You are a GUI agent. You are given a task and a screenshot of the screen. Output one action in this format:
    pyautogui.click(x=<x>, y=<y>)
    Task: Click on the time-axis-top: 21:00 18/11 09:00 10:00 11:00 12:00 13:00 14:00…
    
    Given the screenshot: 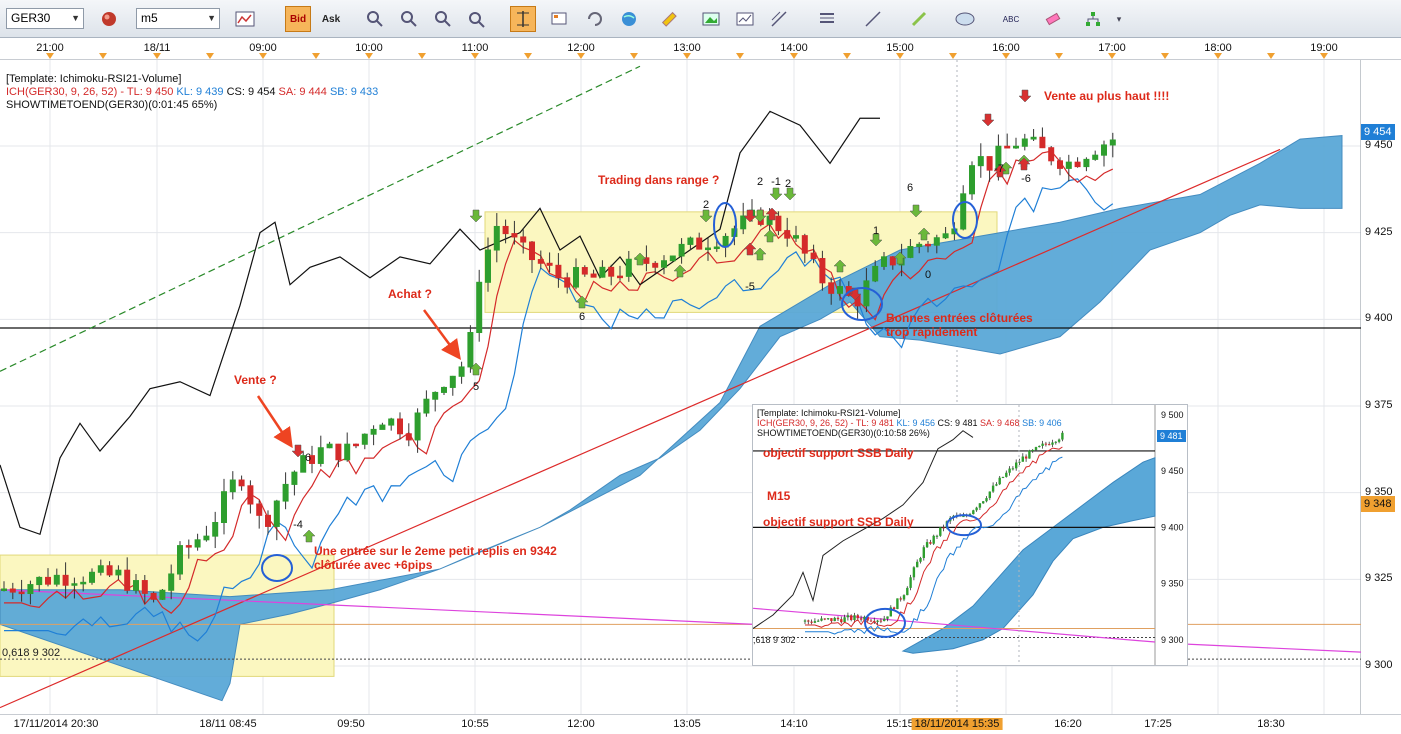 What is the action you would take?
    pyautogui.click(x=700, y=49)
    